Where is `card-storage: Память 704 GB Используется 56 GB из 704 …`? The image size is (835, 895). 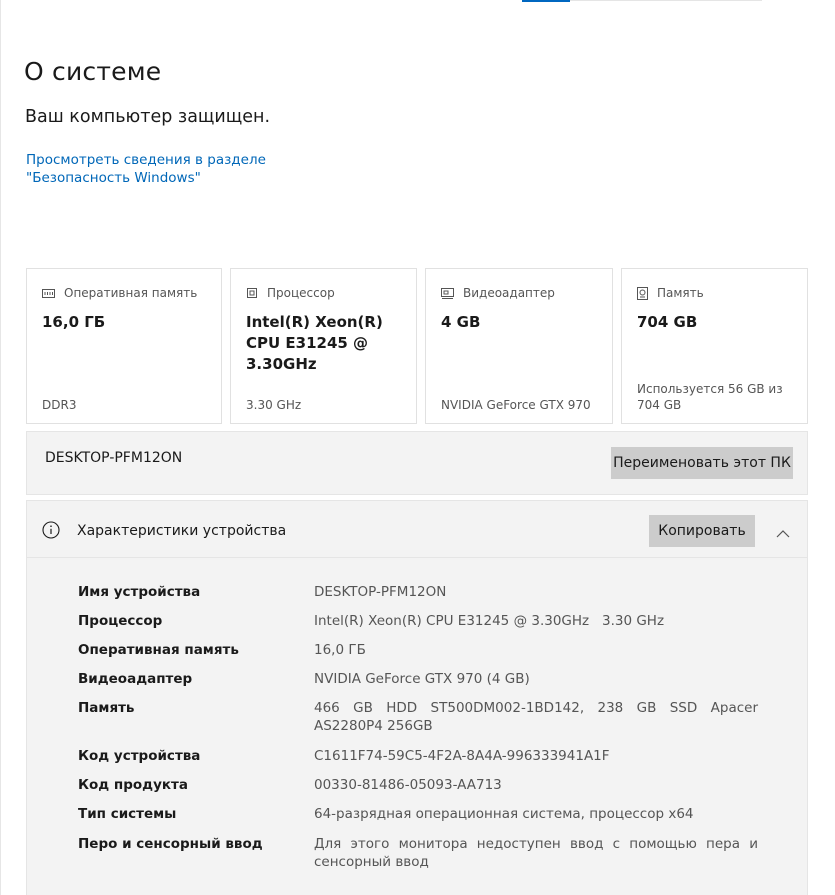 card-storage: Память 704 GB Используется 56 GB из 704 … is located at coordinates (714, 346).